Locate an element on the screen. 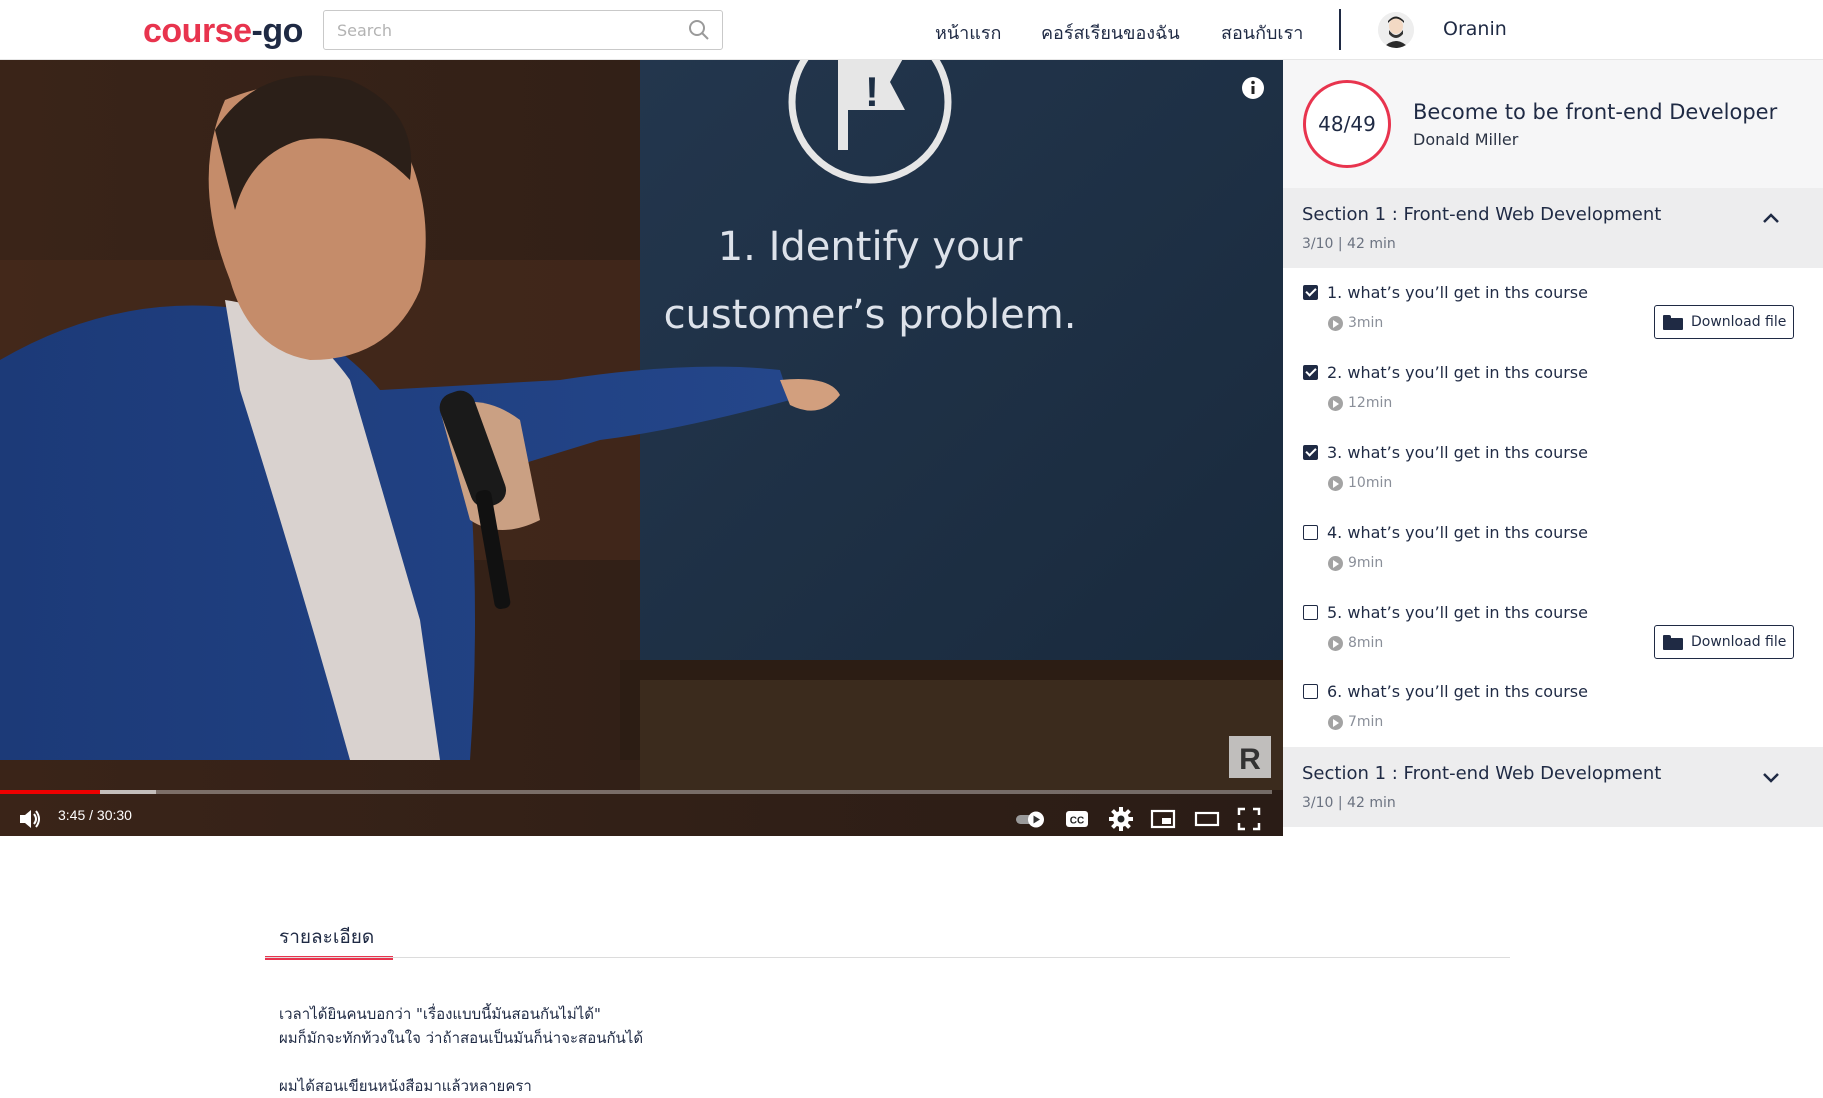 Image resolution: width=1823 pixels, height=1098 pixels. lesson-title: 4. what’s you’ll get in ths course is located at coordinates (1457, 532).